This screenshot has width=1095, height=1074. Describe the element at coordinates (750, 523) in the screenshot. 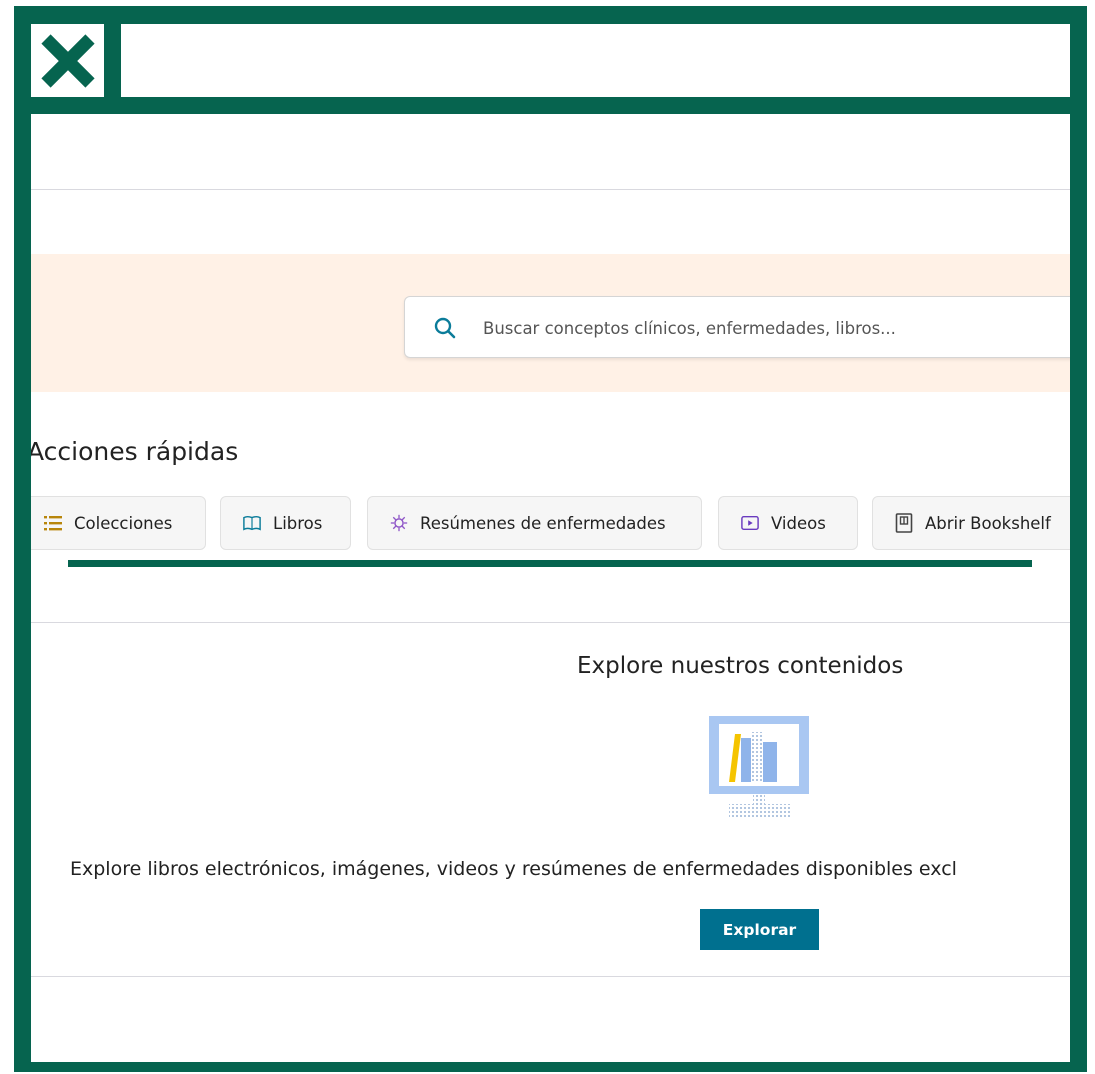

I see `video-icon` at that location.